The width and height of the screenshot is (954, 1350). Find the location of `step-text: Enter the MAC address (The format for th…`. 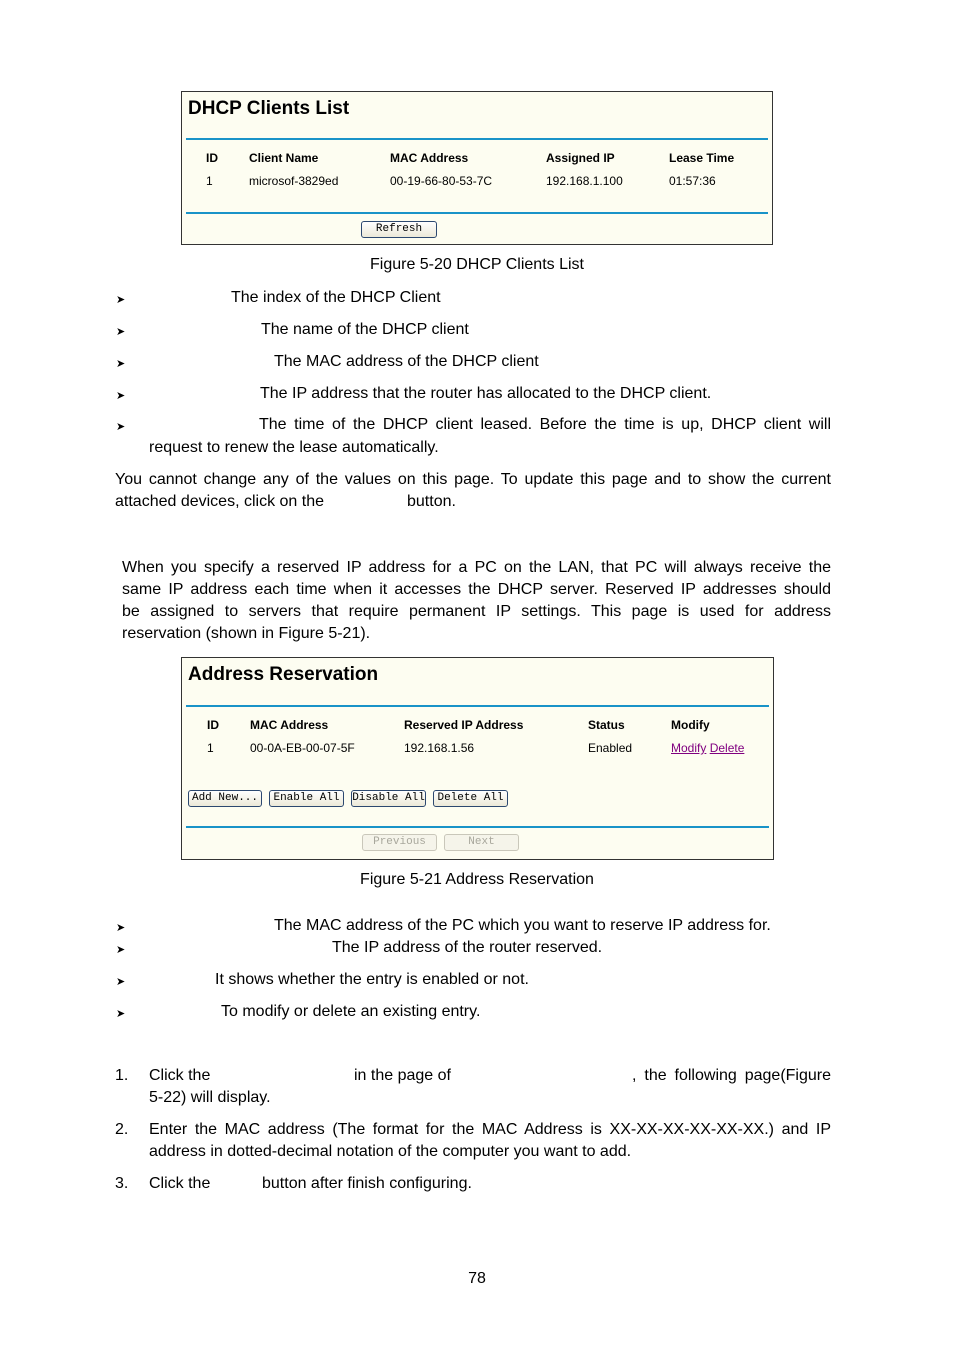

step-text: Enter the MAC address (The format for th… is located at coordinates (490, 1129).